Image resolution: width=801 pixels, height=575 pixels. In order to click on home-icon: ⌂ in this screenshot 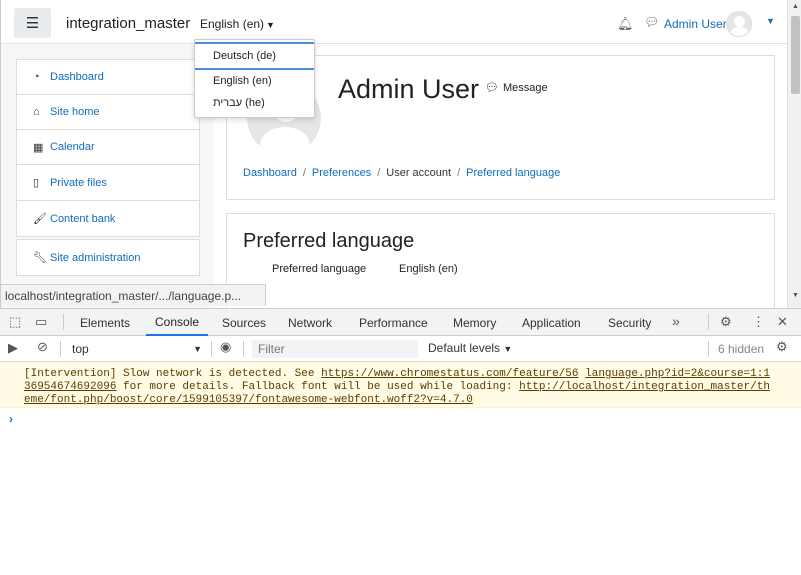, I will do `click(36, 112)`.